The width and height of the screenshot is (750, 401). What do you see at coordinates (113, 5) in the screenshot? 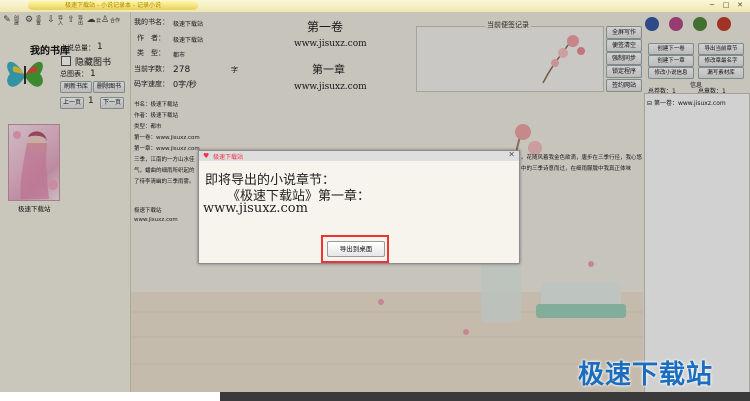
I see `window-title: 极速下载站 - 小说记录本 - 记录小说` at bounding box center [113, 5].